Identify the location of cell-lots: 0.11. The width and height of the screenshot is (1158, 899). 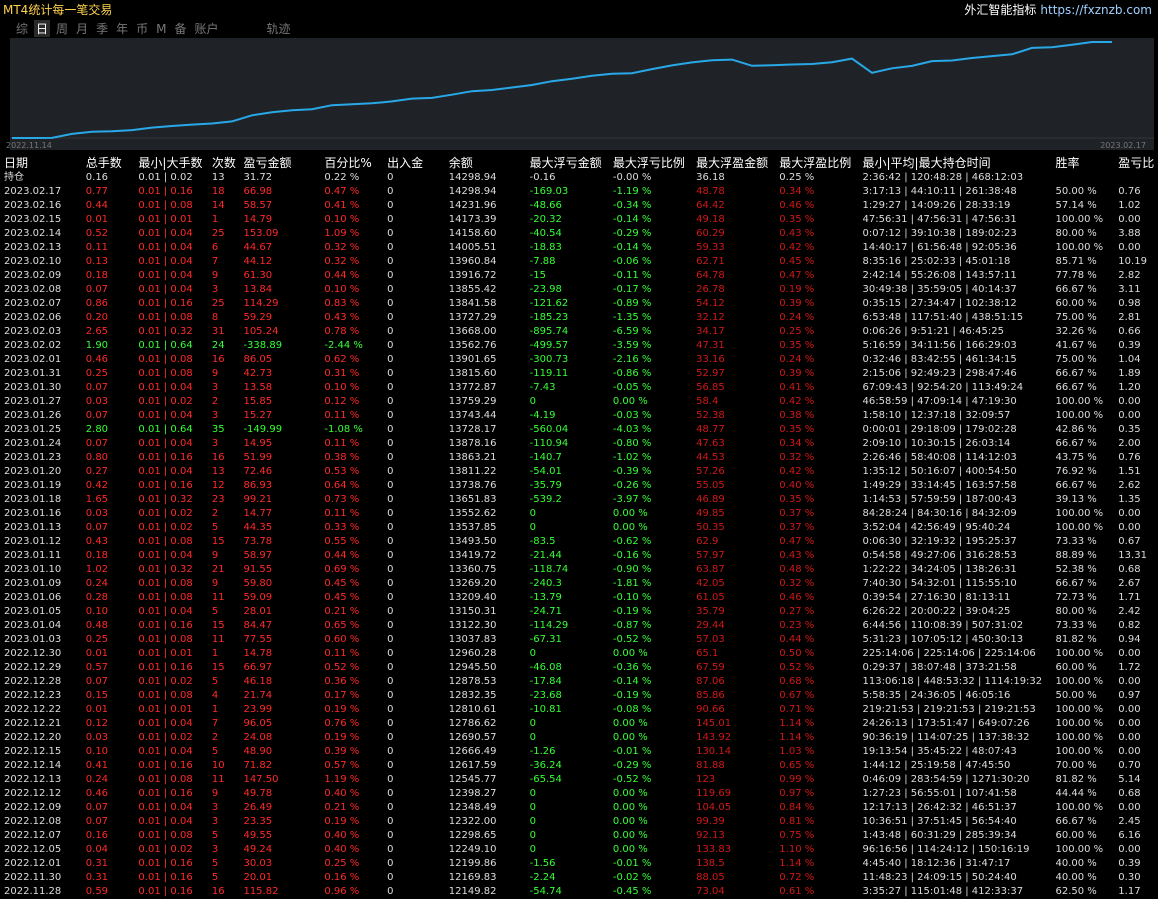
(97, 247).